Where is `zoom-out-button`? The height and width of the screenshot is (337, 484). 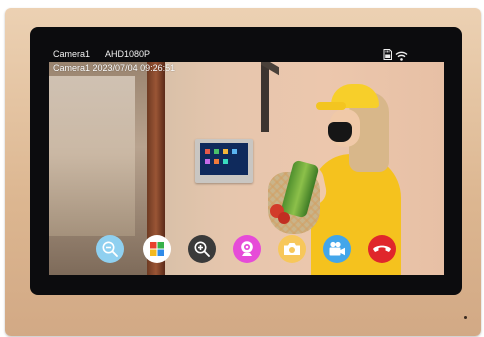 zoom-out-button is located at coordinates (110, 249).